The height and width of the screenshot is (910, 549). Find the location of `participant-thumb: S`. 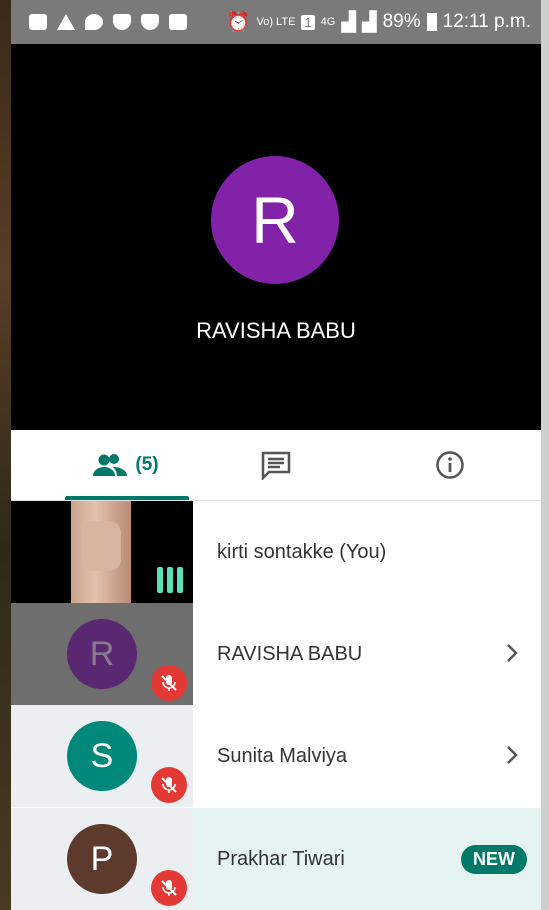

participant-thumb: S is located at coordinates (102, 756).